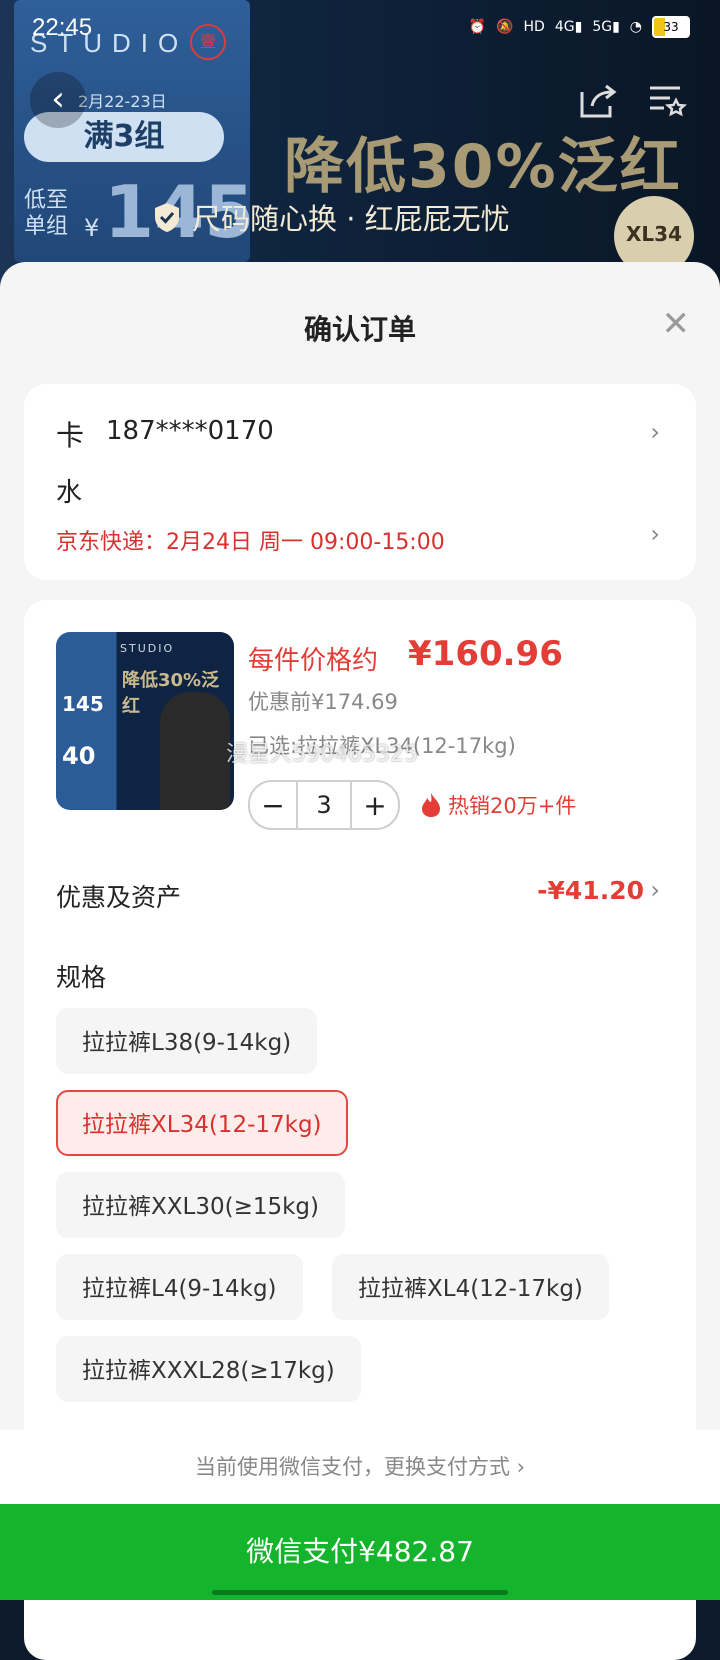 This screenshot has height=1660, width=720. Describe the element at coordinates (273, 805) in the screenshot. I see `decrease-button: −` at that location.